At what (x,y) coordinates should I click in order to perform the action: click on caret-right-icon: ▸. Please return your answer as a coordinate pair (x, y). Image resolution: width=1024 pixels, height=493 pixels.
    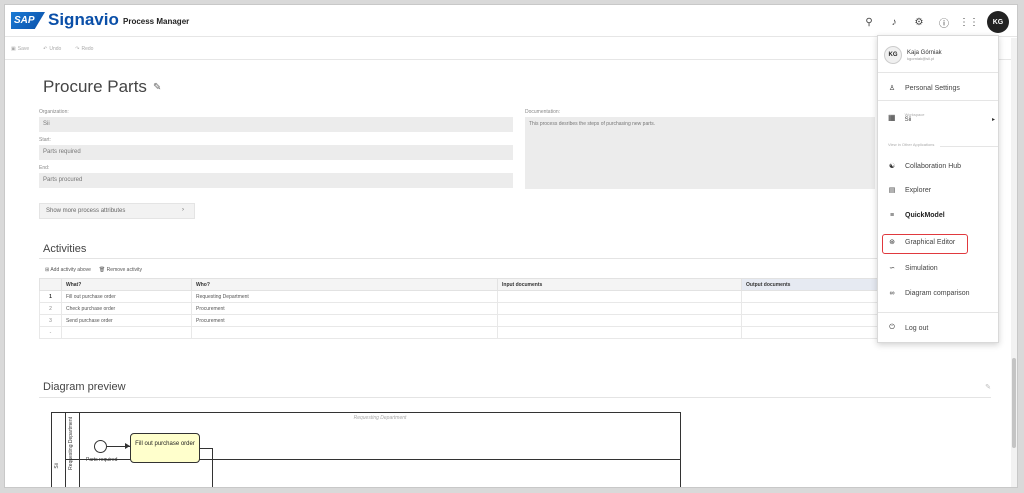
    Looking at the image, I should click on (994, 120).